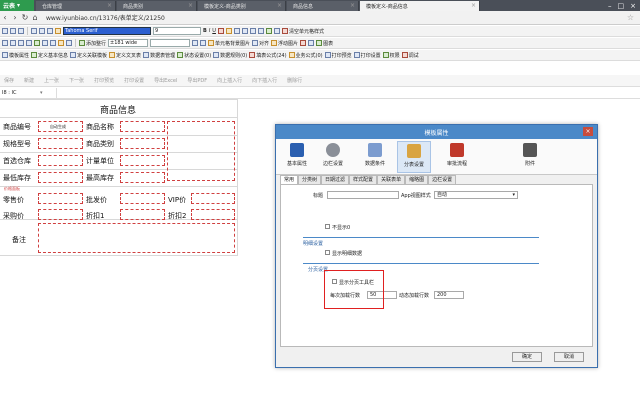  What do you see at coordinates (60, 126) in the screenshot?
I see `product-code-field: 自动生成` at bounding box center [60, 126].